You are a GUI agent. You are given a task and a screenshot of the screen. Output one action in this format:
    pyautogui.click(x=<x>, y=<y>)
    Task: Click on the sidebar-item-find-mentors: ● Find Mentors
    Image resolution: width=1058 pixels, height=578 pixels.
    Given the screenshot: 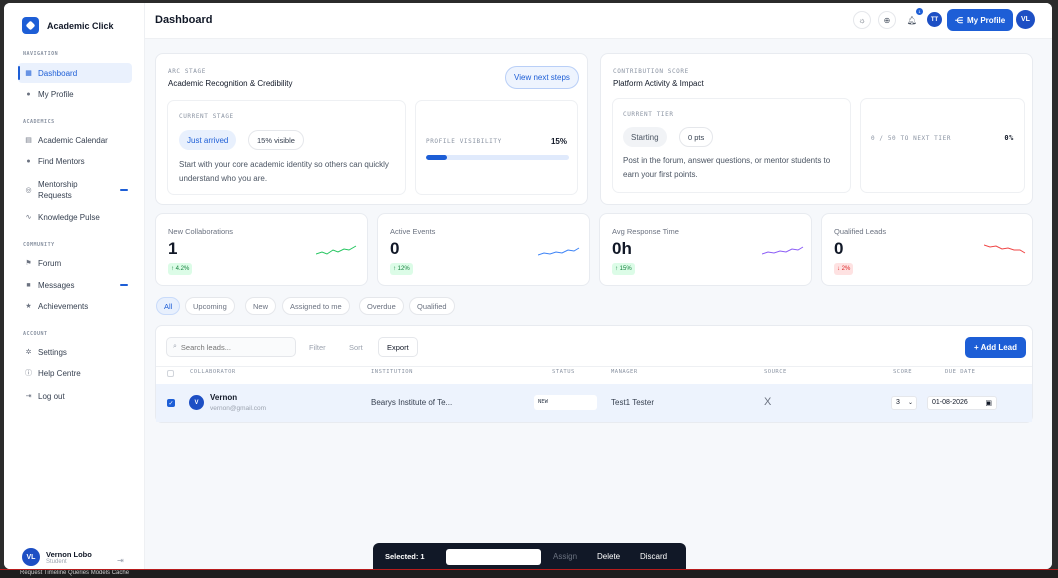 What is the action you would take?
    pyautogui.click(x=75, y=161)
    